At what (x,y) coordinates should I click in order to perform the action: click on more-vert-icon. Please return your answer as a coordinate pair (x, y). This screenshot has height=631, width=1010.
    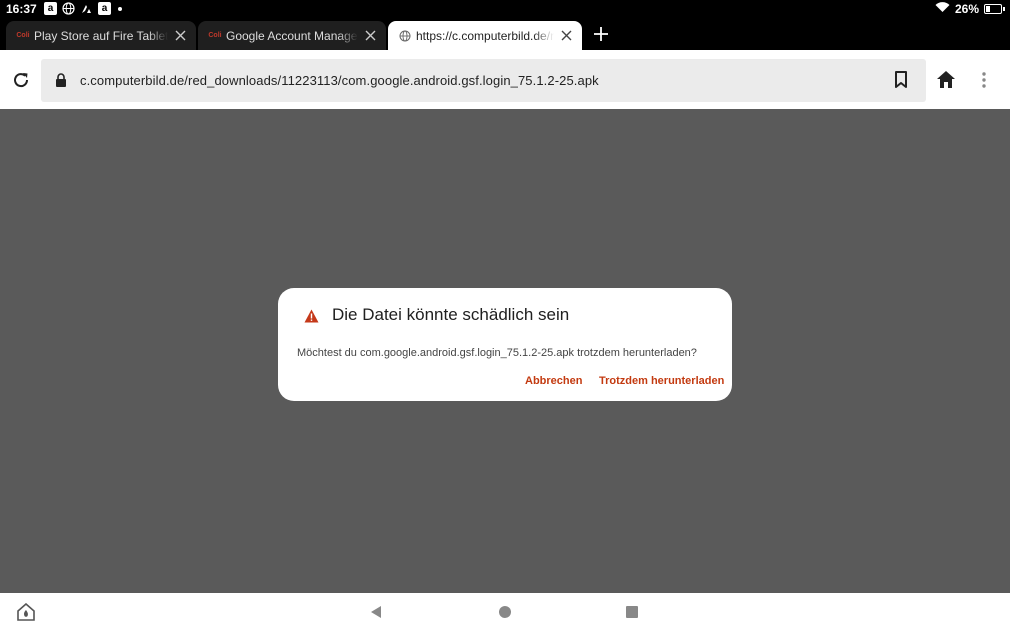
    Looking at the image, I should click on (984, 80).